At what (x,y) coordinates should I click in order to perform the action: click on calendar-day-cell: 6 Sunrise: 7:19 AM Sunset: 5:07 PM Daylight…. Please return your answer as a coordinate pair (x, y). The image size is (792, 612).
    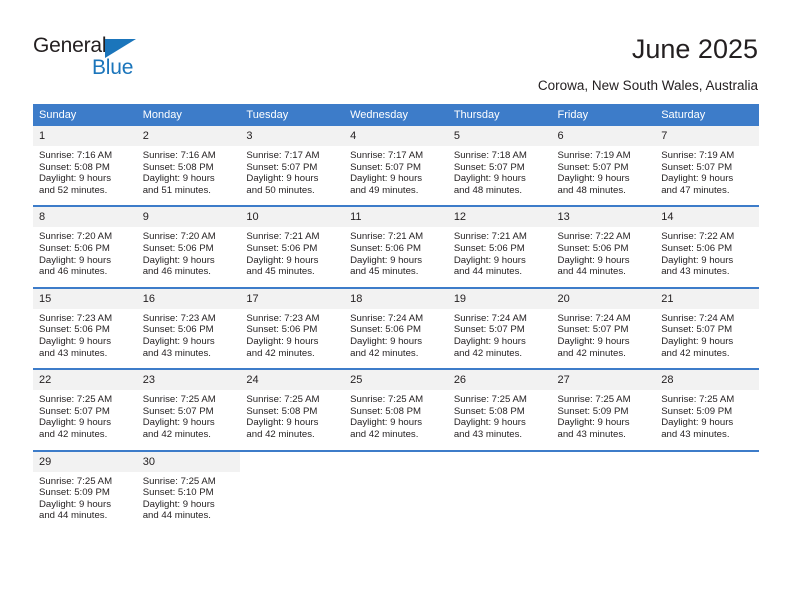
    Looking at the image, I should click on (603, 166).